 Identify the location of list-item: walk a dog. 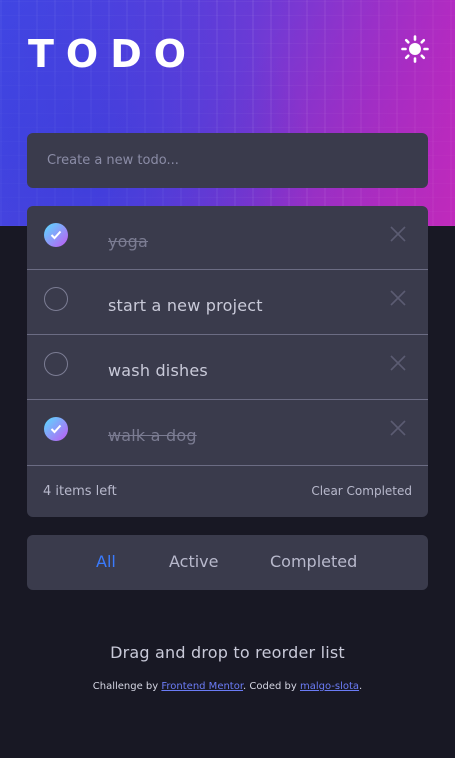
(227, 433).